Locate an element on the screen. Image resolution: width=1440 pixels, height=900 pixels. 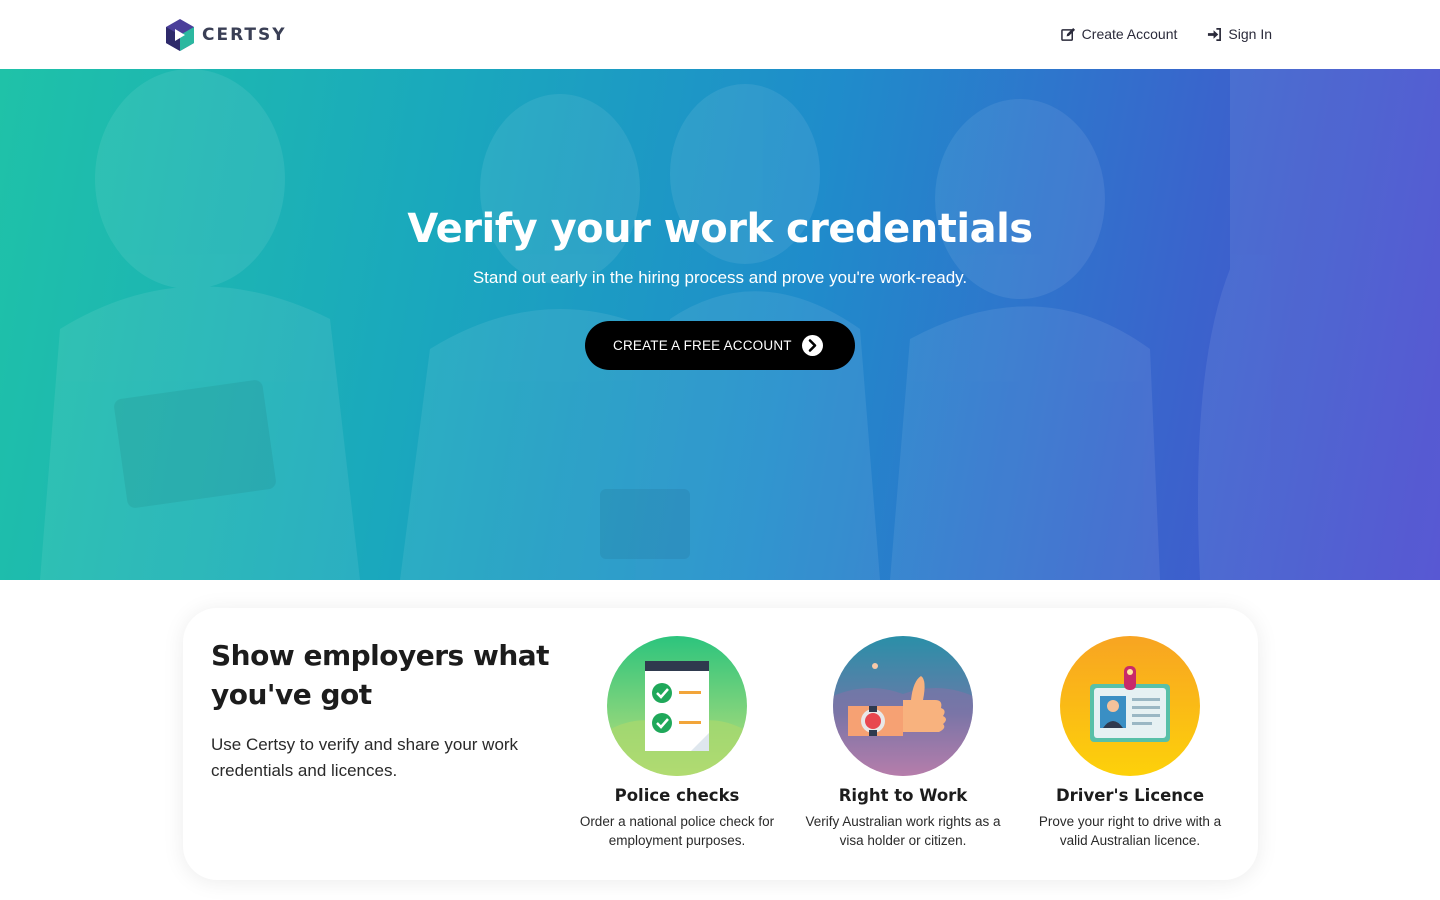
feature-title: Right to Work is located at coordinates (903, 795).